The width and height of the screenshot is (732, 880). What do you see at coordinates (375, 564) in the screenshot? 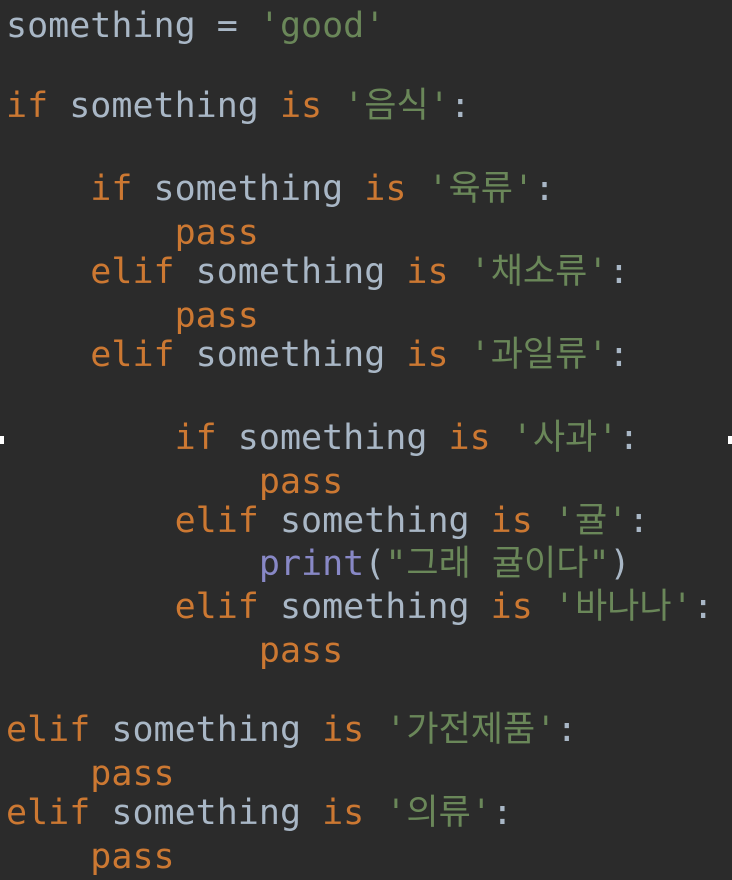
I see `code-token: (` at bounding box center [375, 564].